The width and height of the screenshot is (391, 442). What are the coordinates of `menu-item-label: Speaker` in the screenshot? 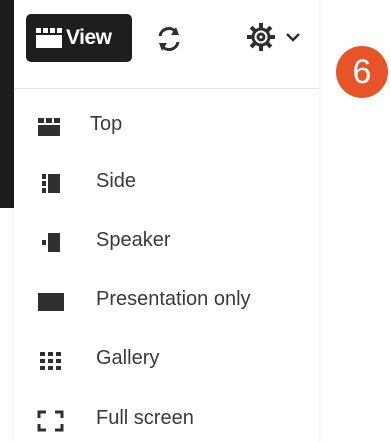 It's located at (133, 240).